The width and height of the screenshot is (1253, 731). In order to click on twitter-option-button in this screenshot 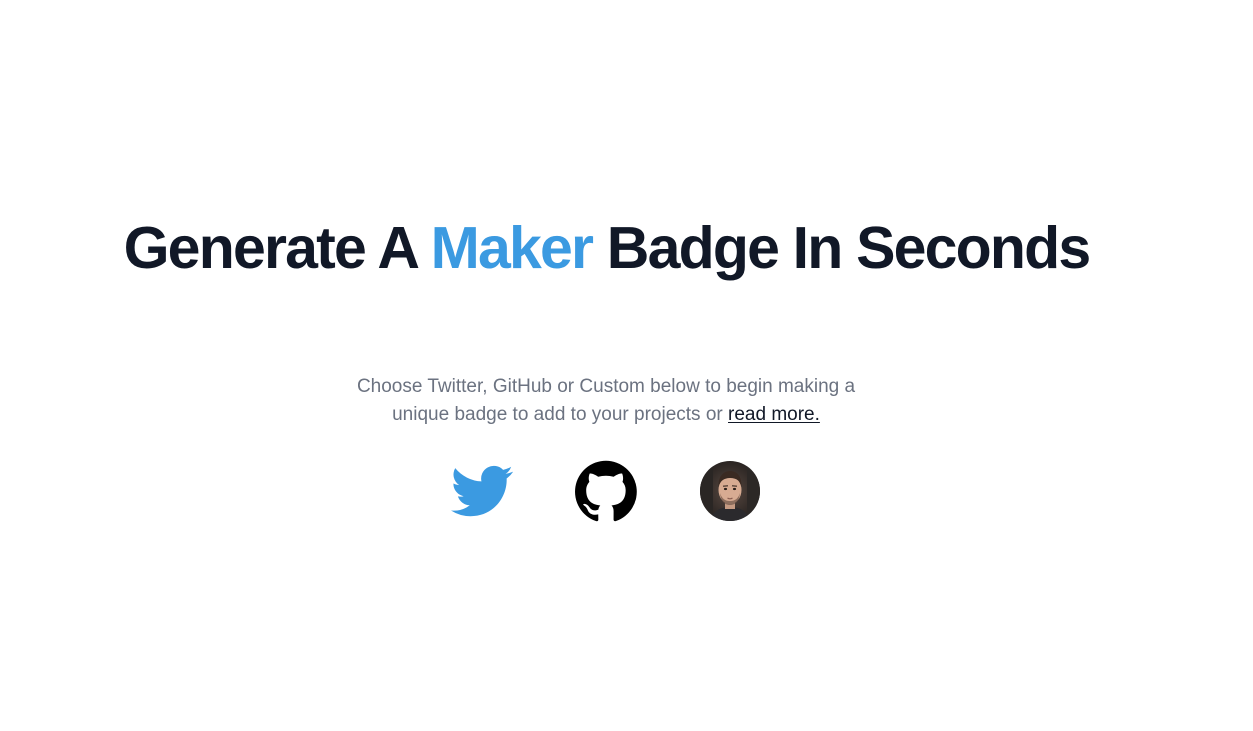, I will do `click(482, 491)`.